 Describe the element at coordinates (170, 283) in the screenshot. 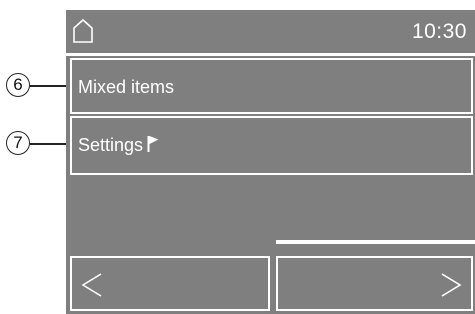

I see `back-button` at that location.